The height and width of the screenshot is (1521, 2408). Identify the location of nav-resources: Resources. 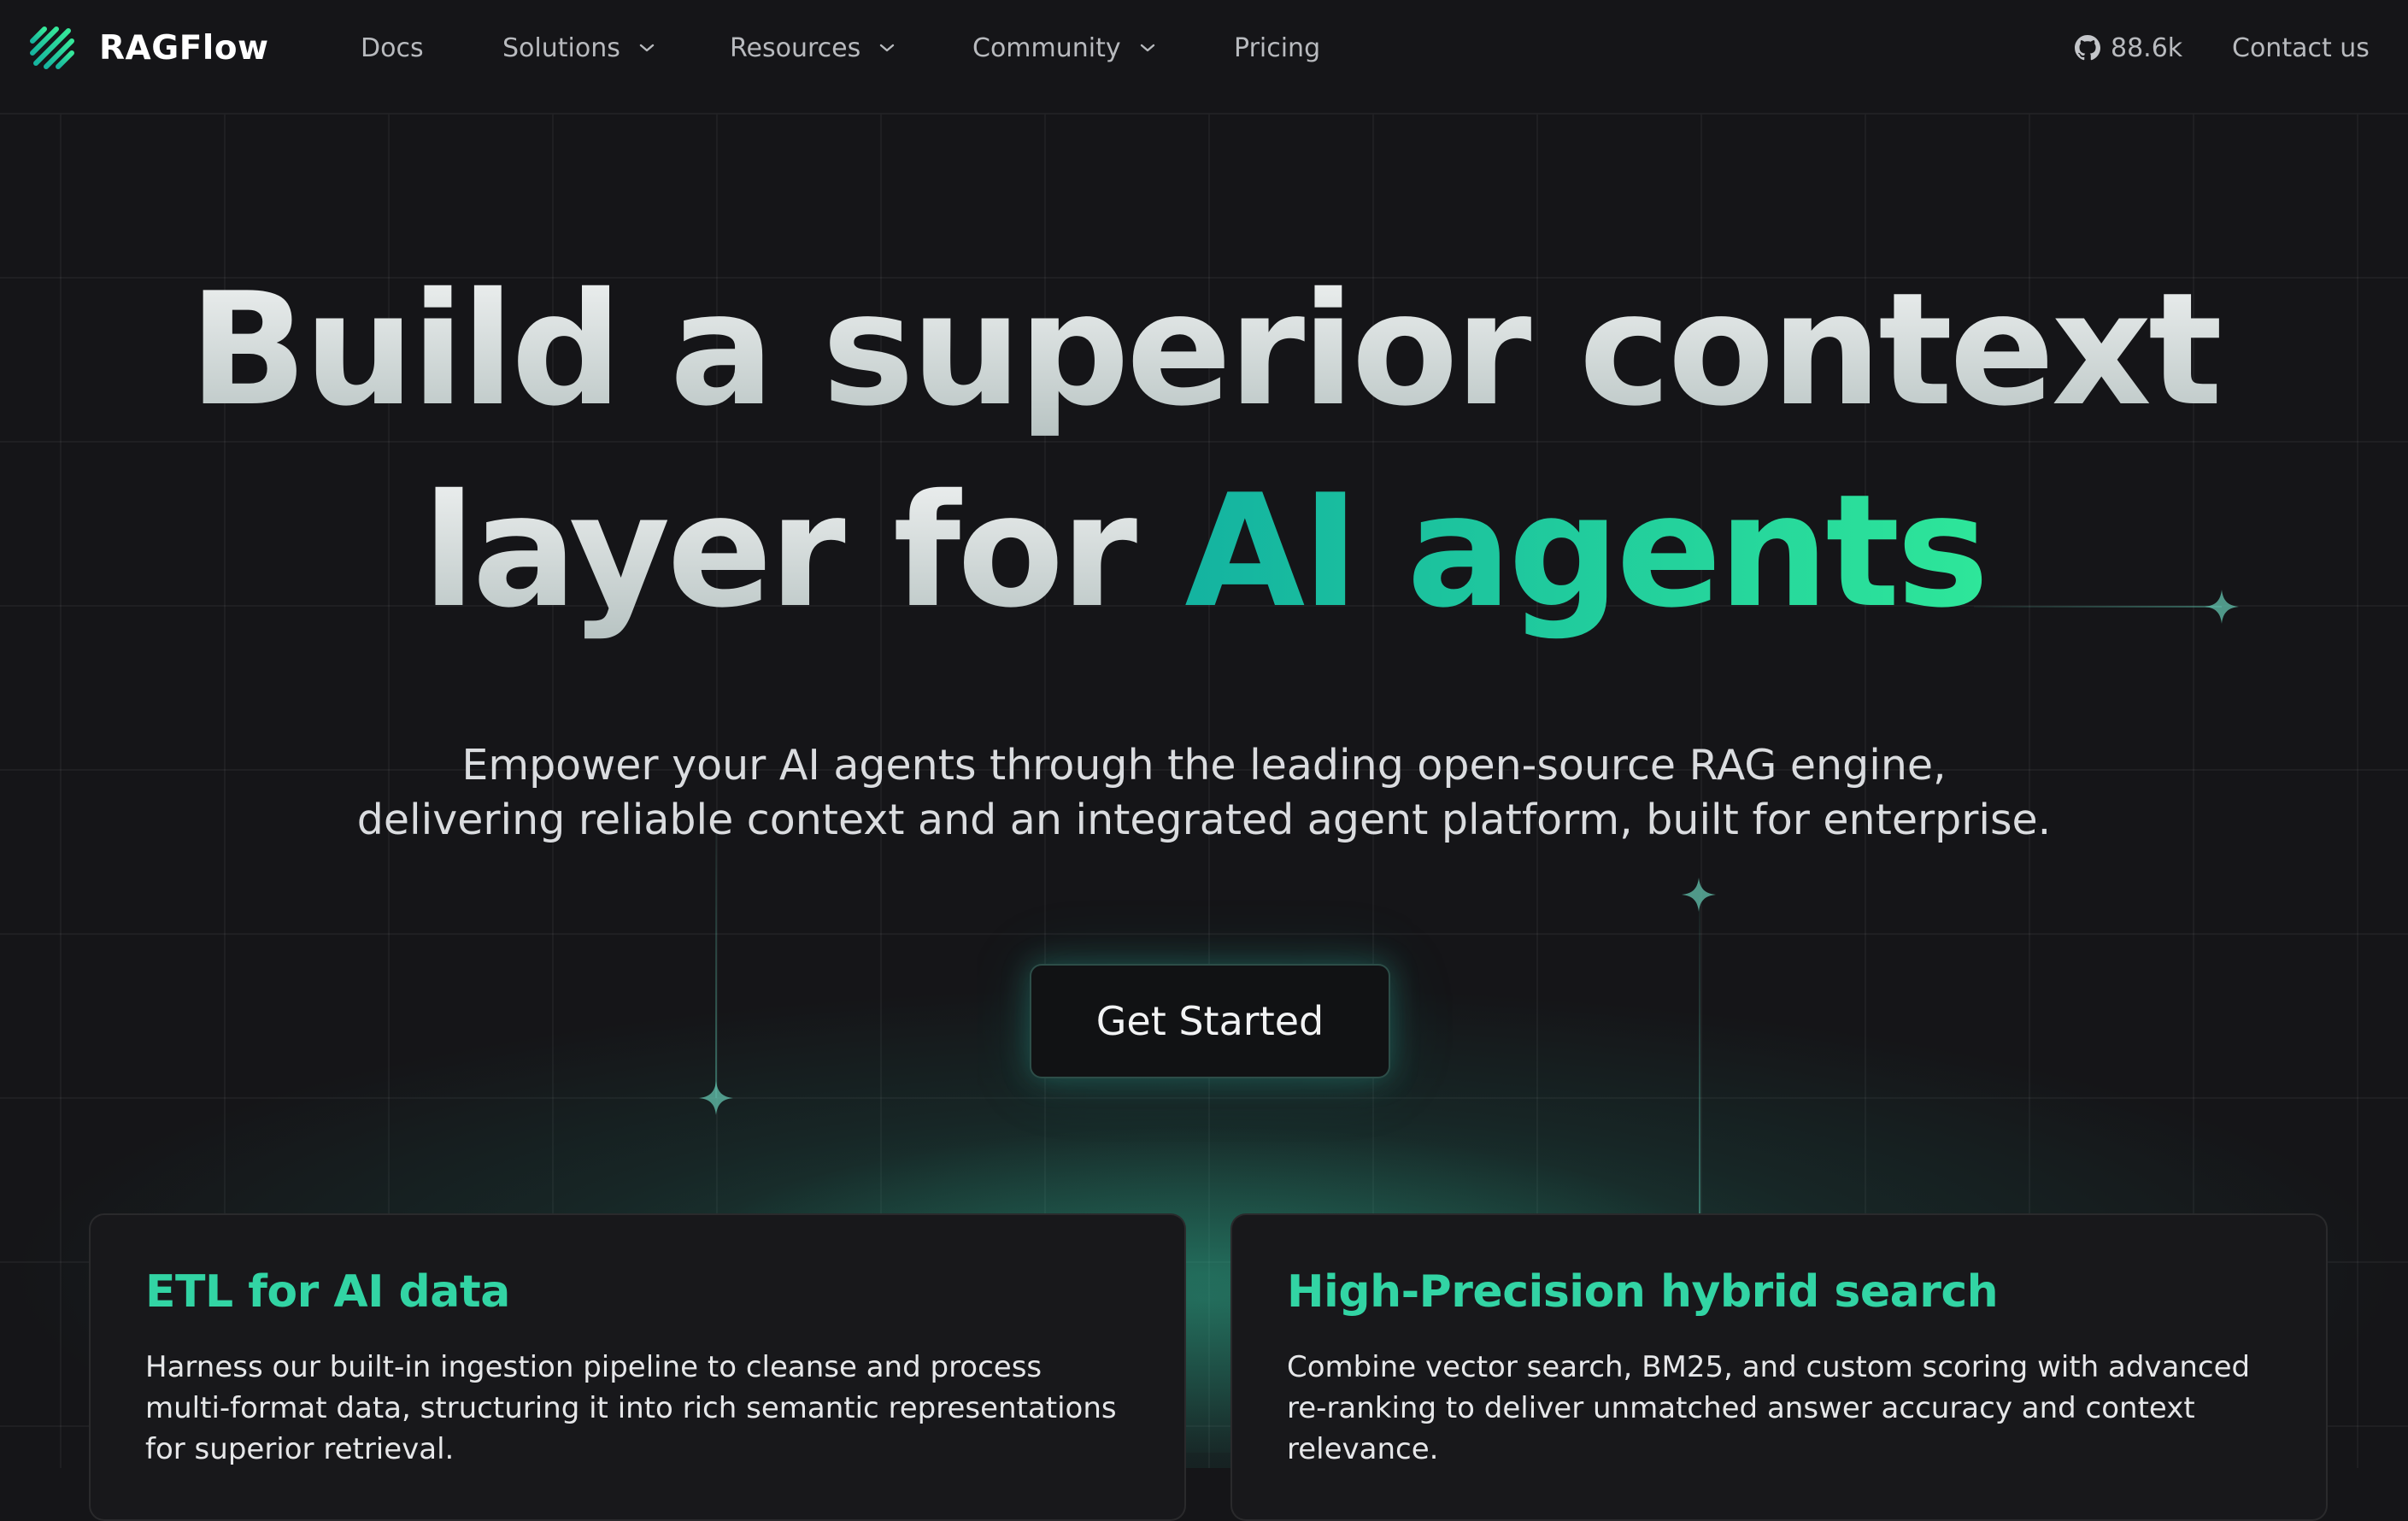
(812, 47).